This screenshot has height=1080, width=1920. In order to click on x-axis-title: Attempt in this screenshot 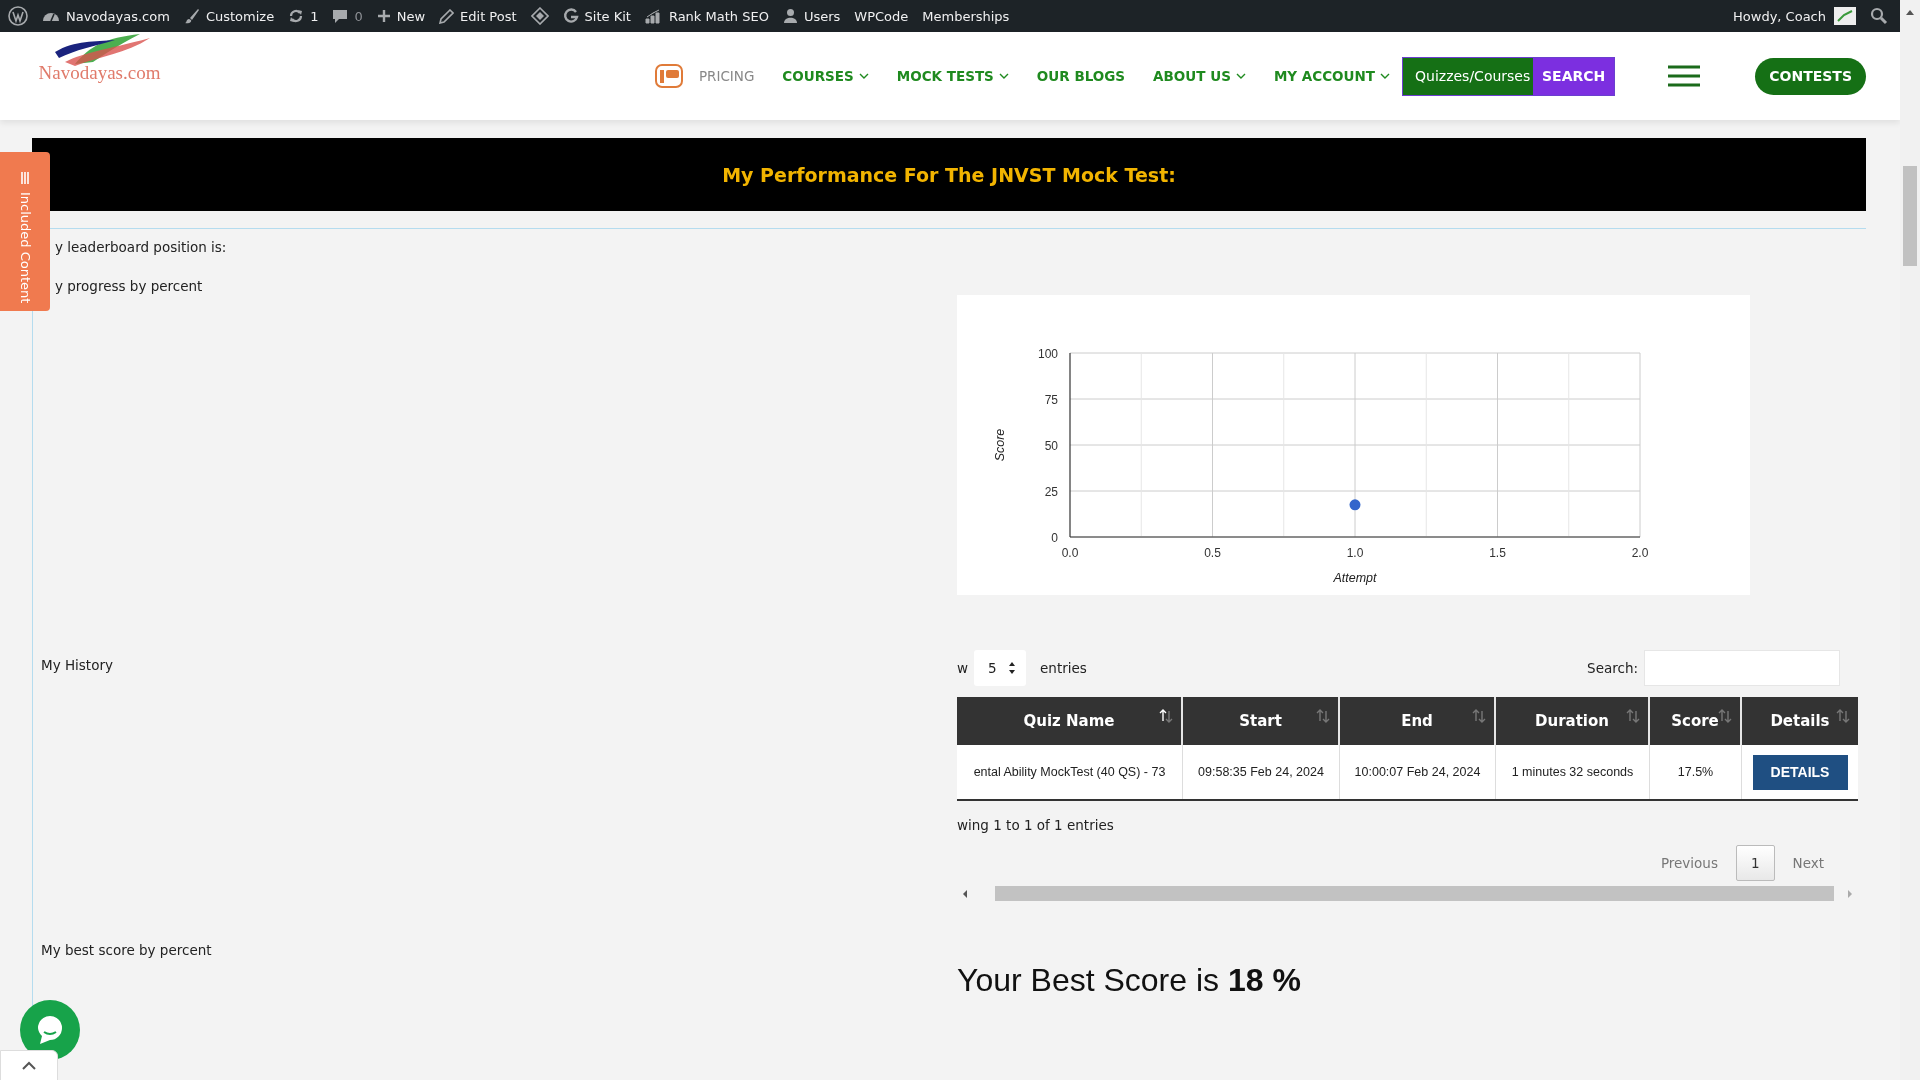, I will do `click(1355, 578)`.